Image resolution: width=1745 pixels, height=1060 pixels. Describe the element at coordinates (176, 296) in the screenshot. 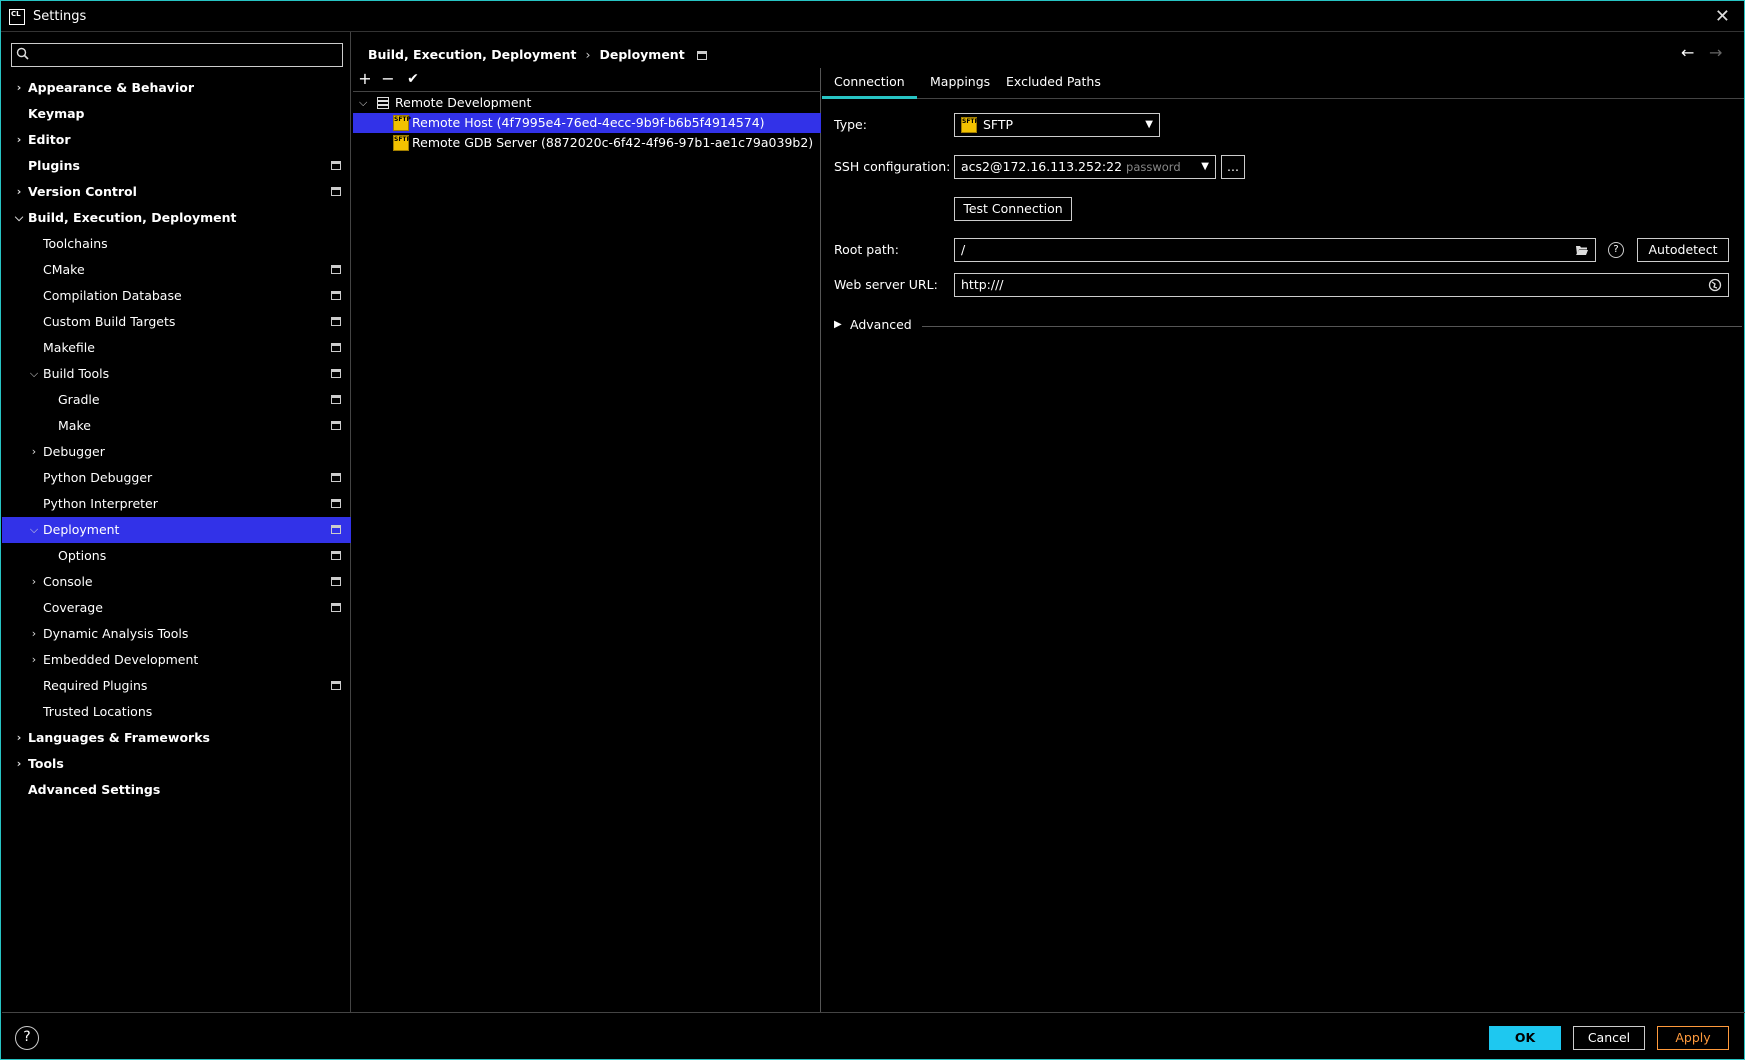

I see `sidebar-item-compilation-database: Compilation Database` at that location.